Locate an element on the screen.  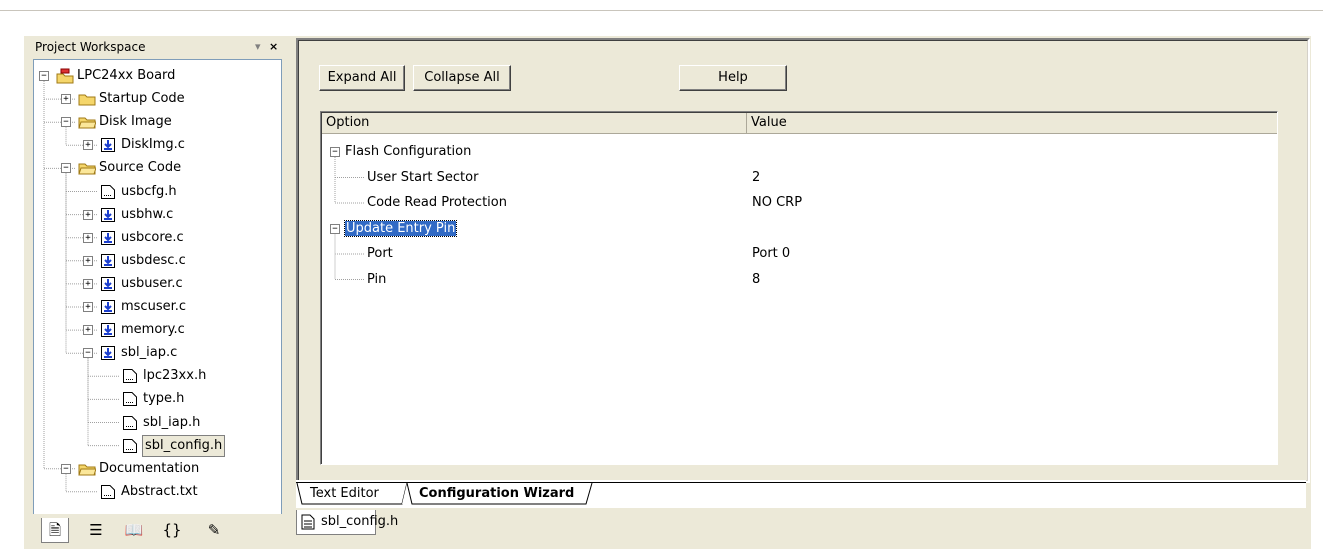
tree-item: sbl_config.h is located at coordinates (157, 445).